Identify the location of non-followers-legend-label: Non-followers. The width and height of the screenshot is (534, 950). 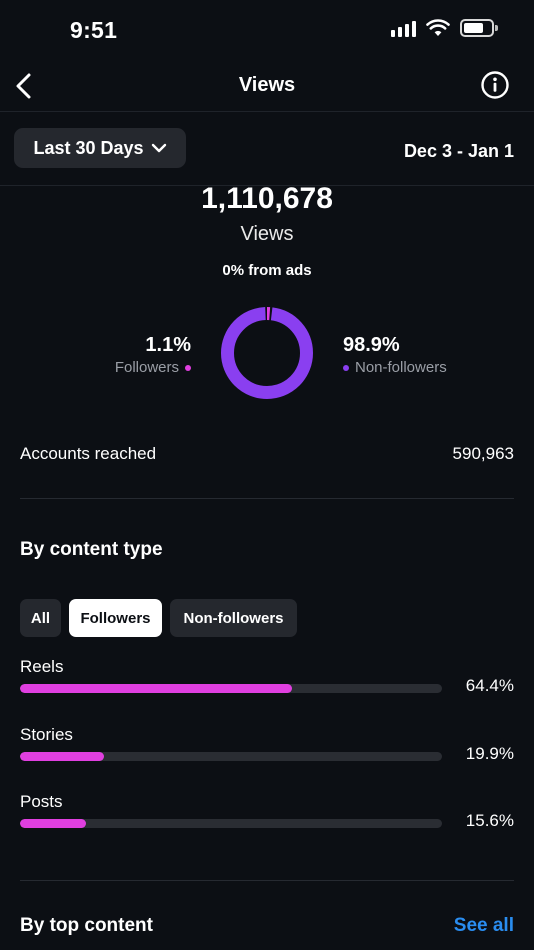
(401, 367).